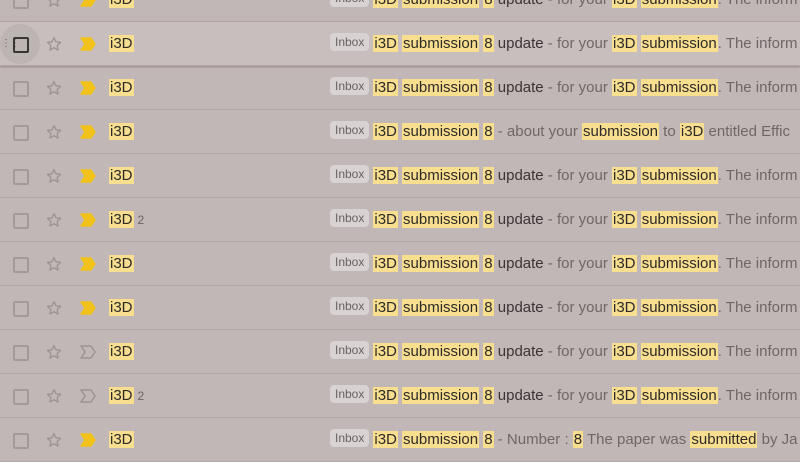  Describe the element at coordinates (724, 439) in the screenshot. I see `search-highlight: submitted` at that location.